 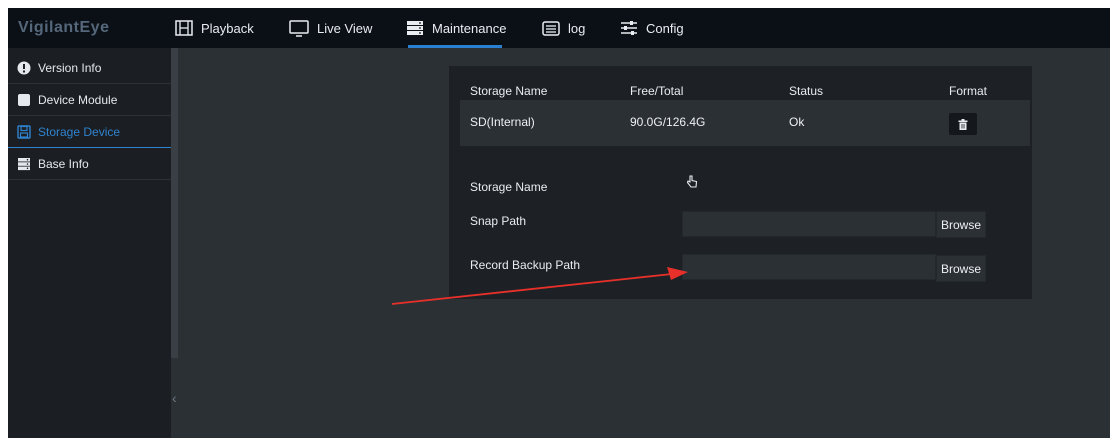 I want to click on table-row: SD(Internal) 90.0G/126.4G Ok, so click(x=745, y=123).